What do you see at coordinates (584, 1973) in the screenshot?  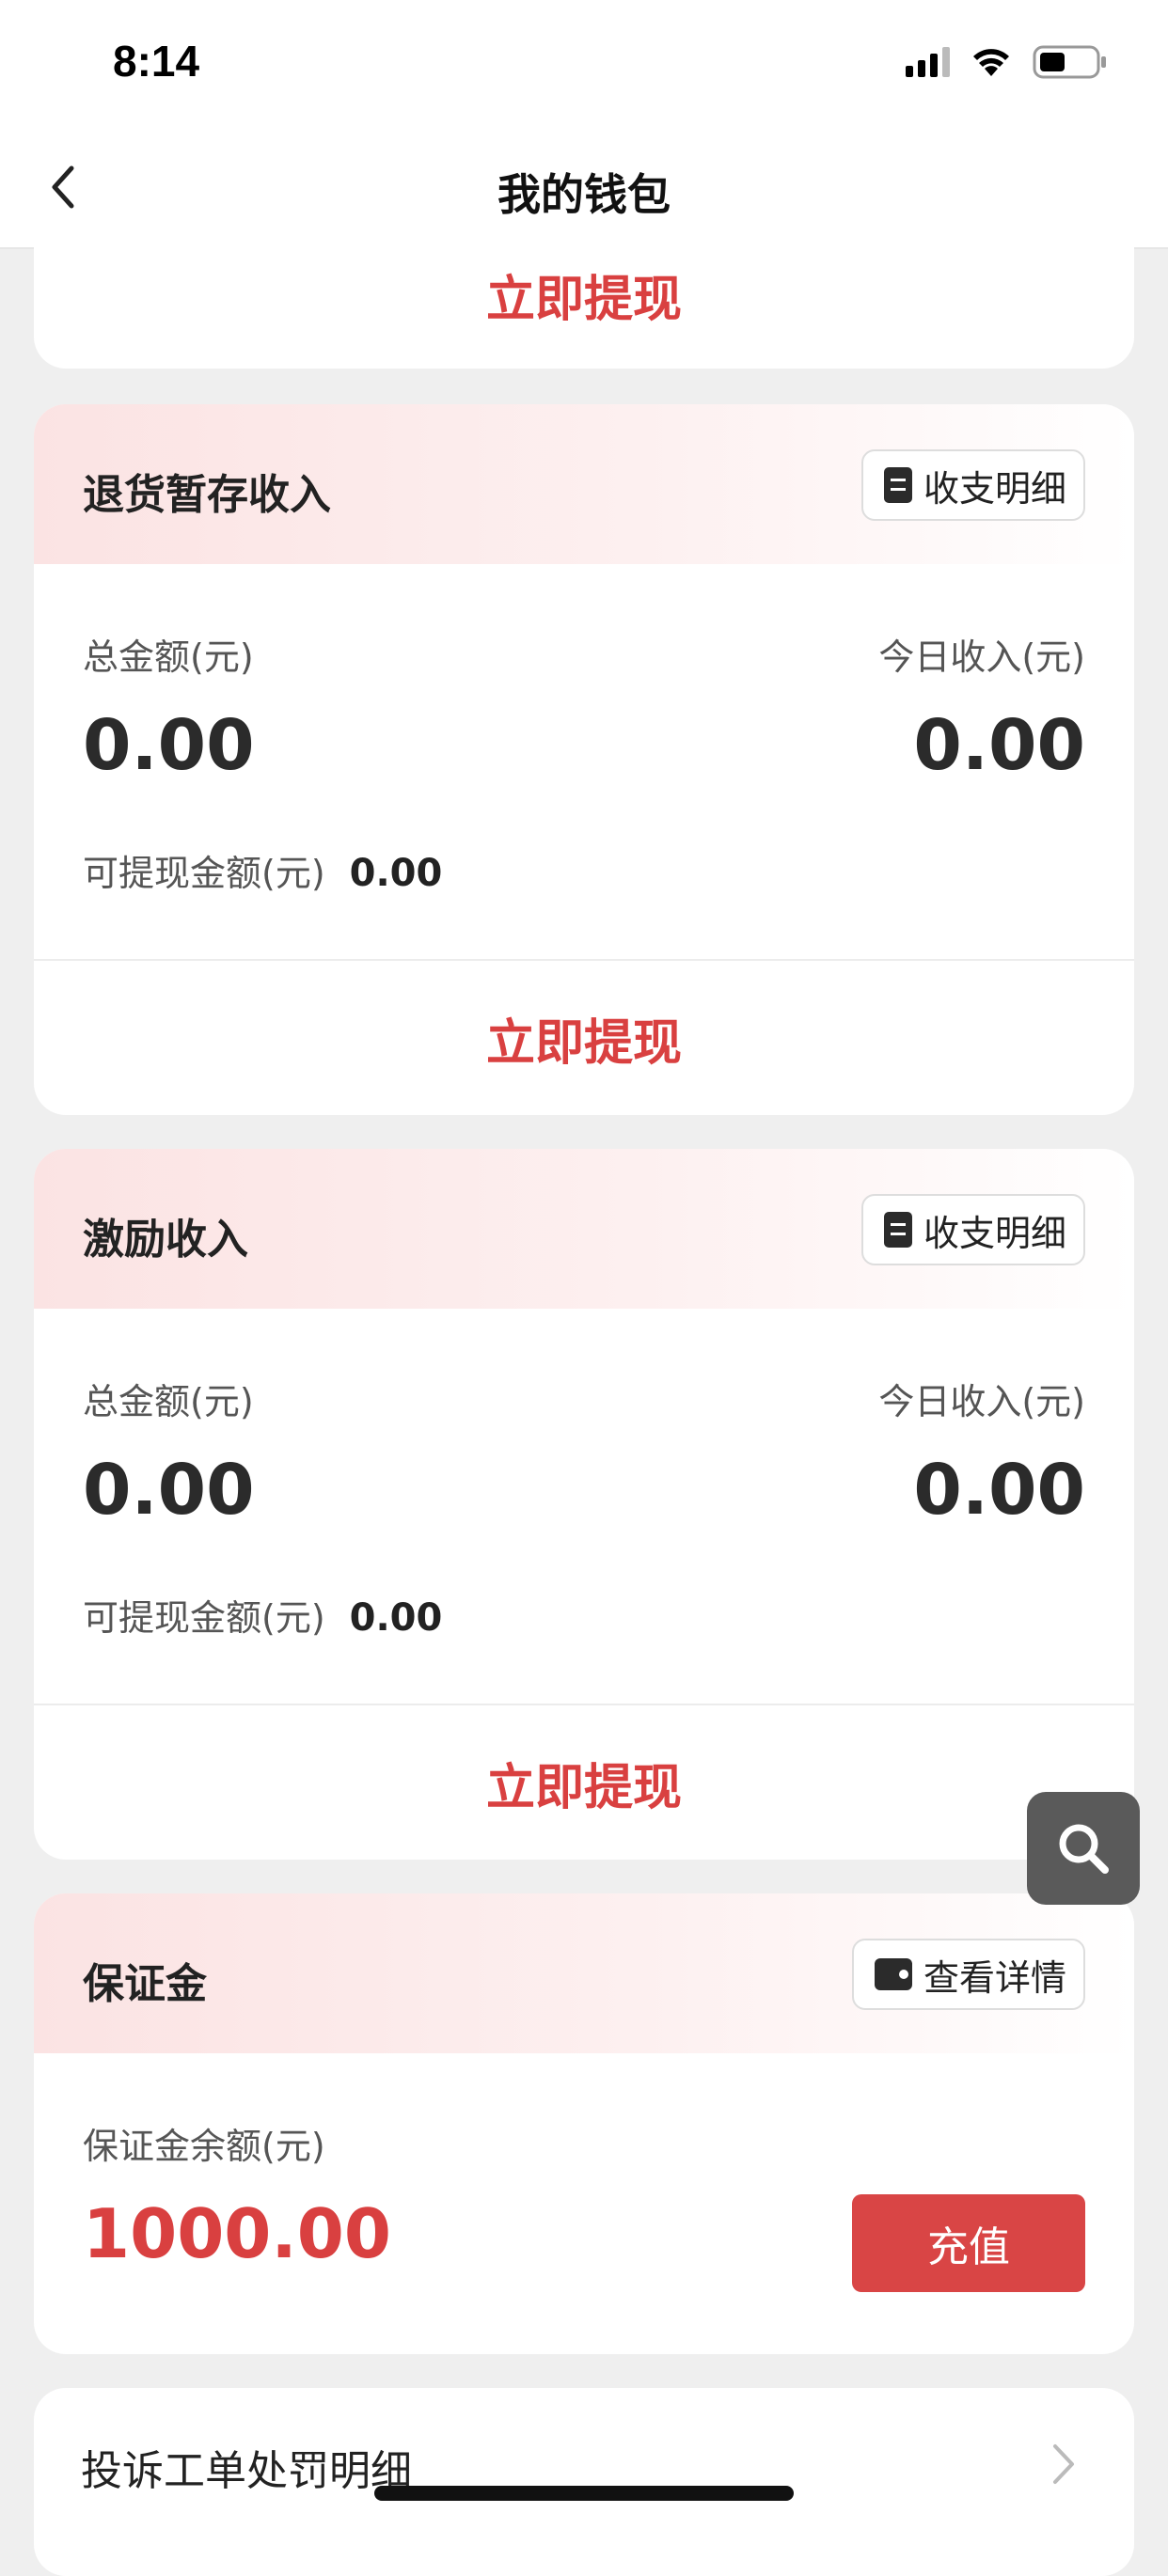 I see `card-header: 保证金 查看详情` at bounding box center [584, 1973].